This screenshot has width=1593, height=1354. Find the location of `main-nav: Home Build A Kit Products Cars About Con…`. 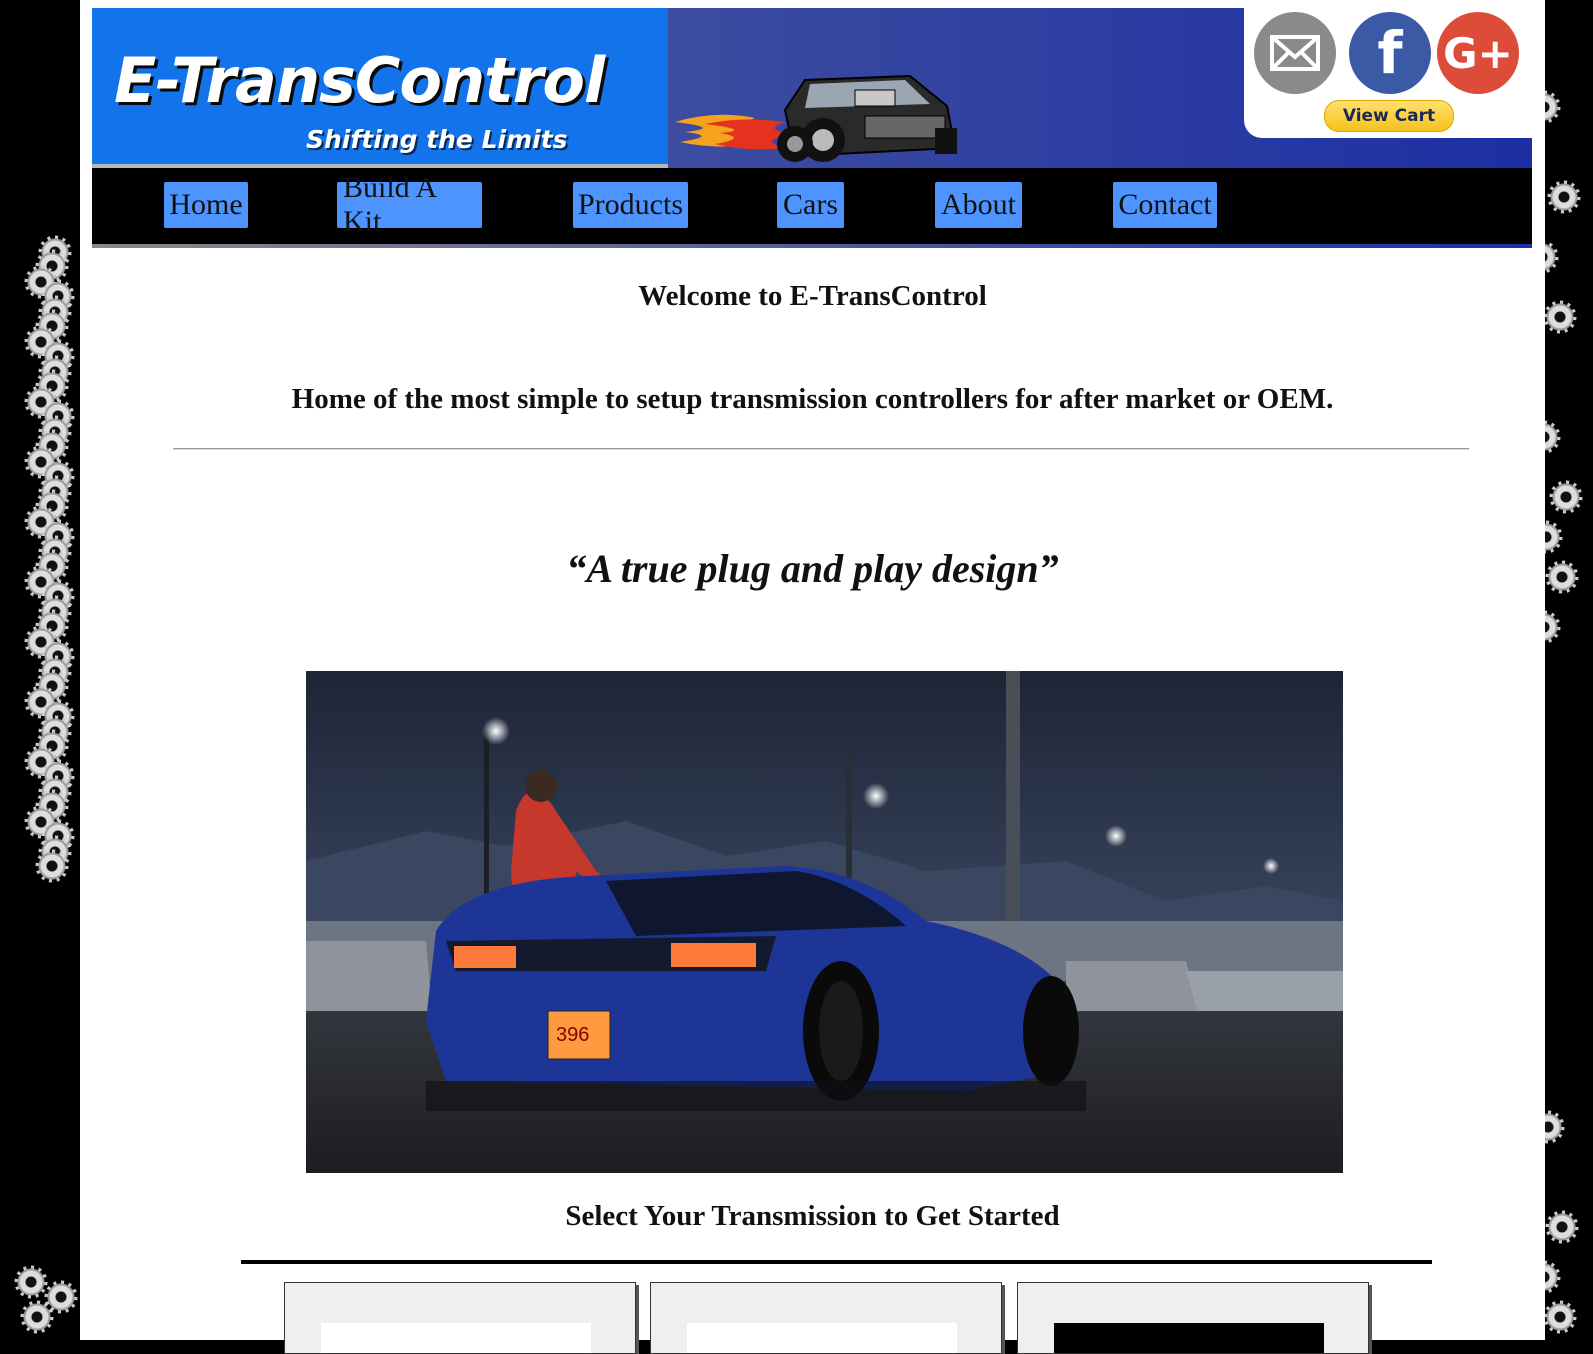

main-nav: Home Build A Kit Products Cars About Con… is located at coordinates (812, 208).